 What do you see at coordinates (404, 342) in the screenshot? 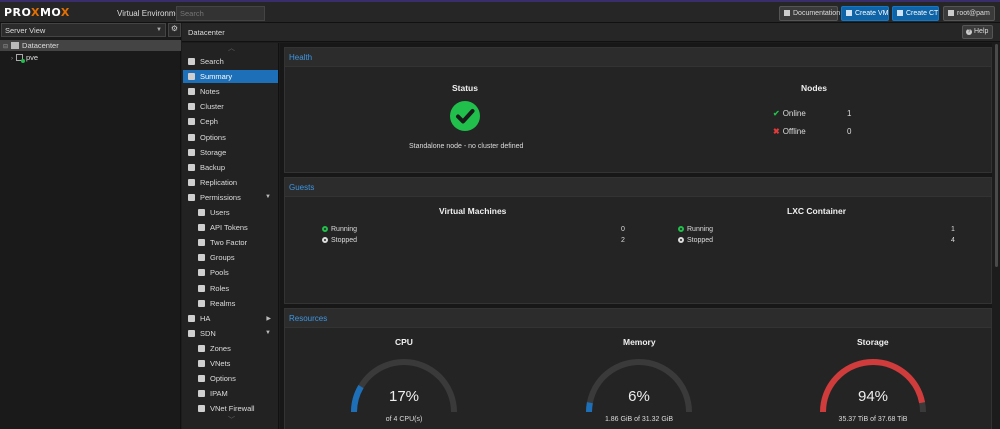
I see `cpu-heading: CPU` at bounding box center [404, 342].